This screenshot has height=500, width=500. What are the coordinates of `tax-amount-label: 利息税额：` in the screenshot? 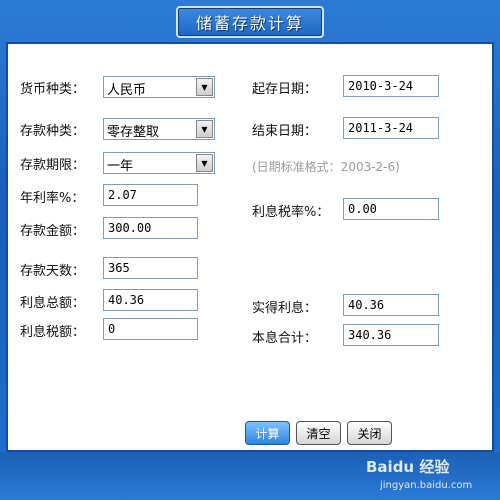 It's located at (53, 332).